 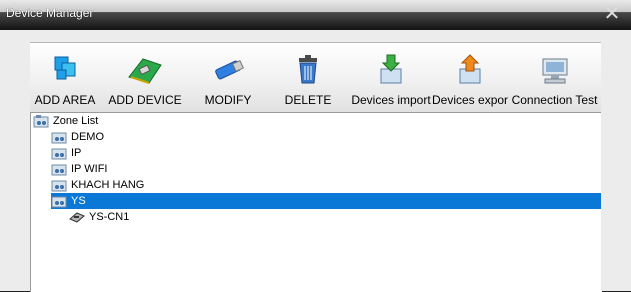 I want to click on devices-export-button: Devices expor, so click(x=470, y=77).